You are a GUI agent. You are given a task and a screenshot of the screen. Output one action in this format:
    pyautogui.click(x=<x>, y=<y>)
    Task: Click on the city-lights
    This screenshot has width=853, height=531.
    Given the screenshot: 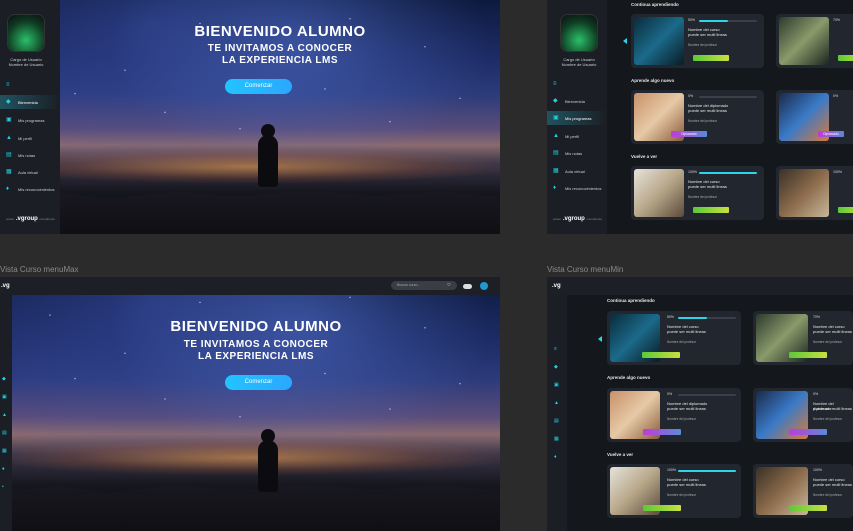 What is the action you would take?
    pyautogui.click(x=250, y=166)
    